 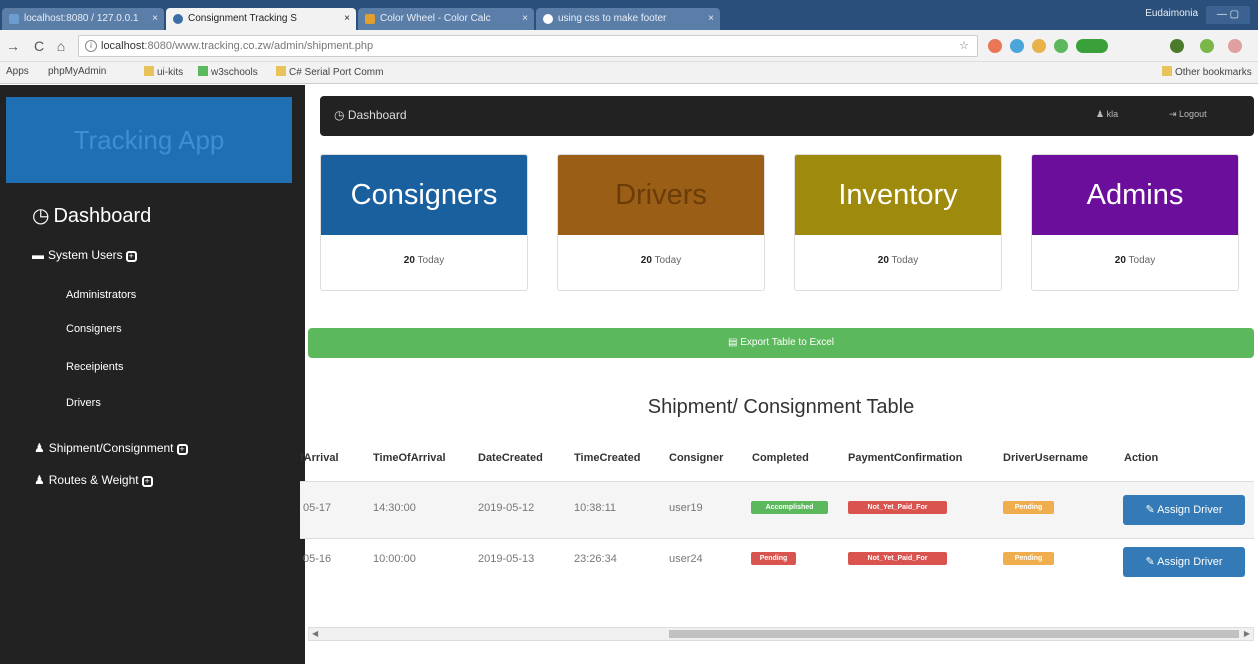 I want to click on logout-link: ⇥ Logout, so click(x=1188, y=114).